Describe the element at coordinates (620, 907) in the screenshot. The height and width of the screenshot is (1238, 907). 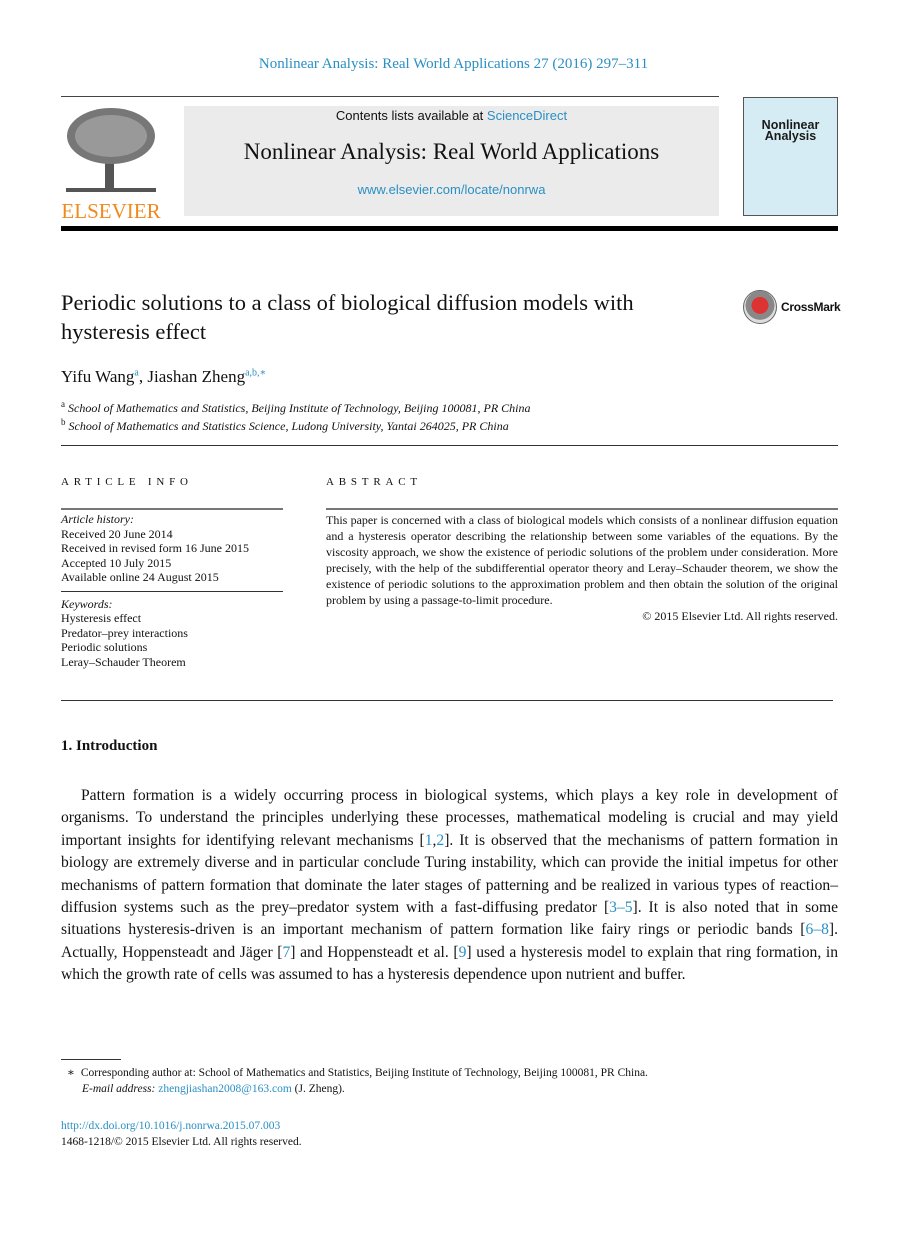
I see `reference-link: 3–5` at that location.